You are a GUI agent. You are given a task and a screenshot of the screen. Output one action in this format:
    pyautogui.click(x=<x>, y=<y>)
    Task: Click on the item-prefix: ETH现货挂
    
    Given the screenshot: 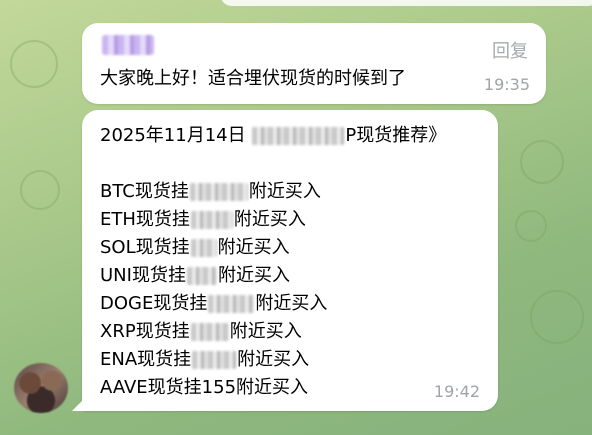 What is the action you would take?
    pyautogui.click(x=145, y=219)
    